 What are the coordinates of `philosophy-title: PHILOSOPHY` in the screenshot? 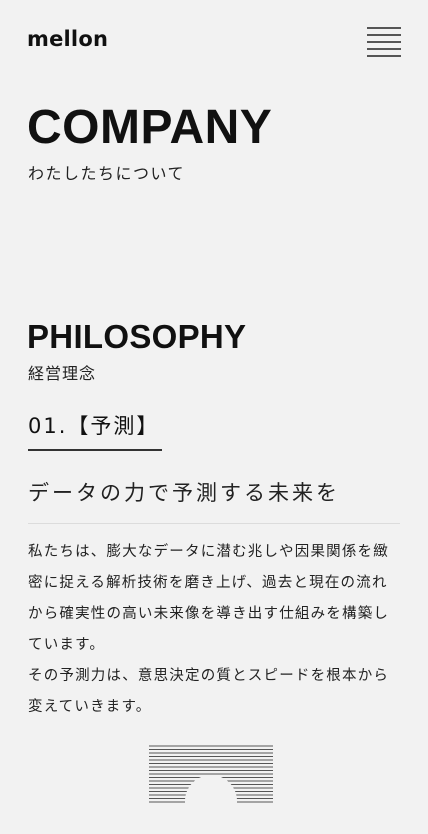 It's located at (137, 336).